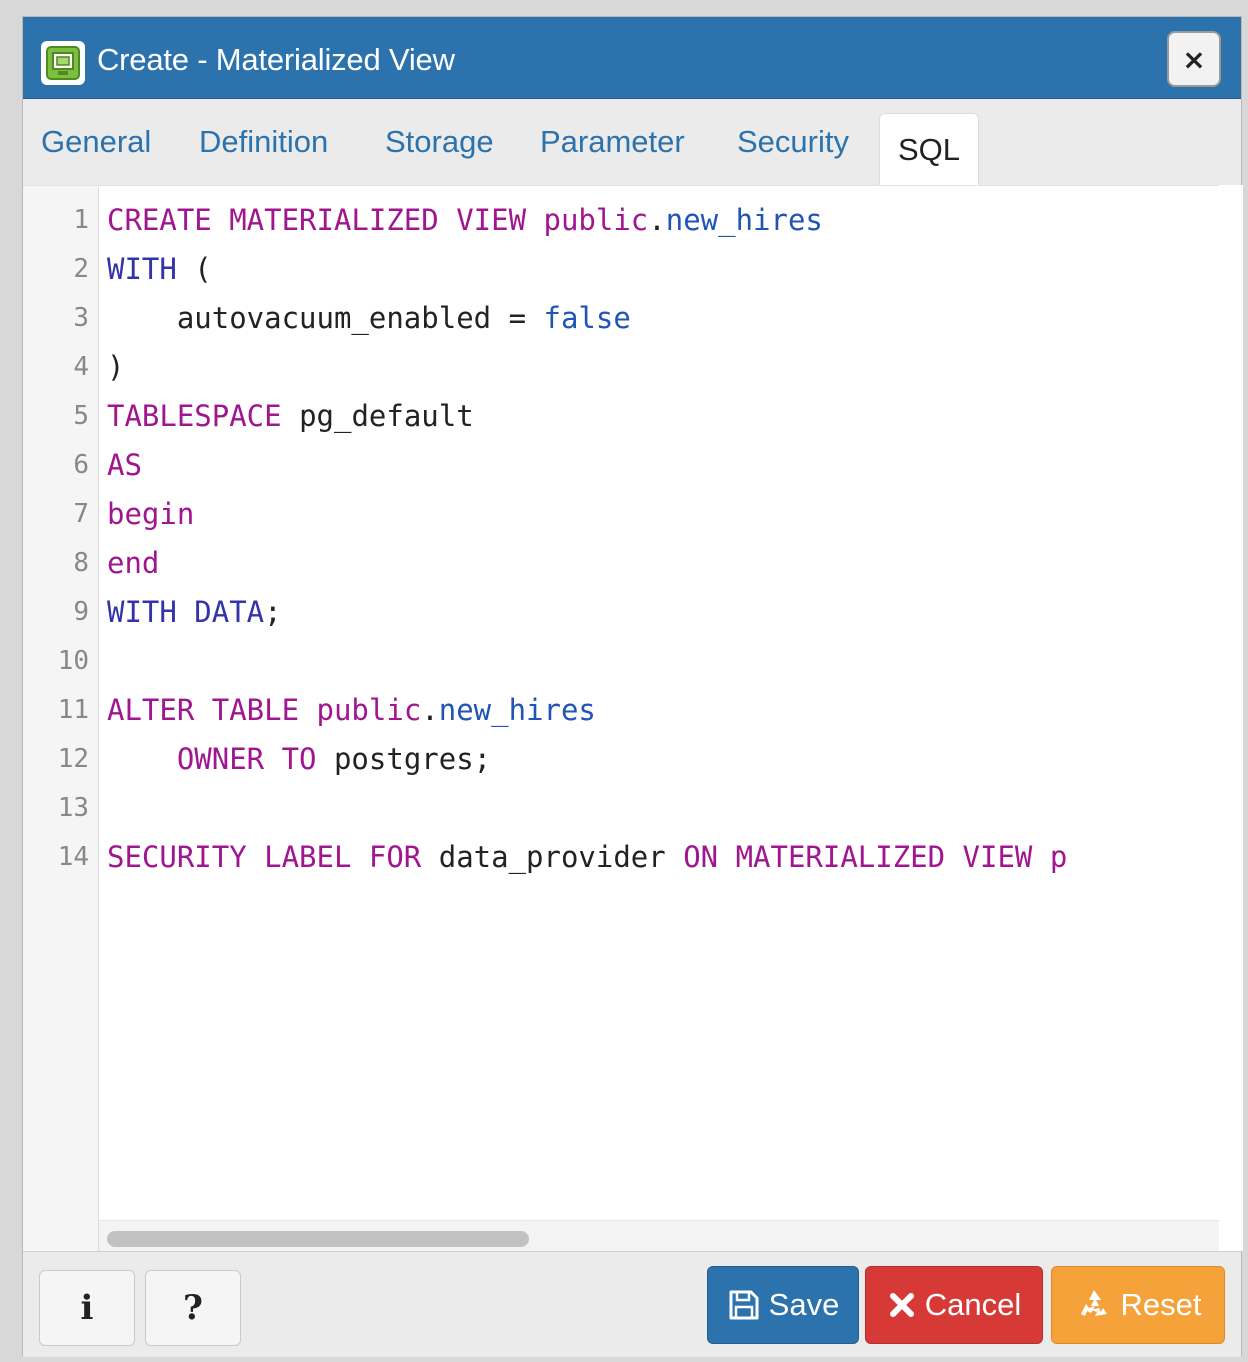  What do you see at coordinates (276, 59) in the screenshot?
I see `dialog-title: Create - Materialized View` at bounding box center [276, 59].